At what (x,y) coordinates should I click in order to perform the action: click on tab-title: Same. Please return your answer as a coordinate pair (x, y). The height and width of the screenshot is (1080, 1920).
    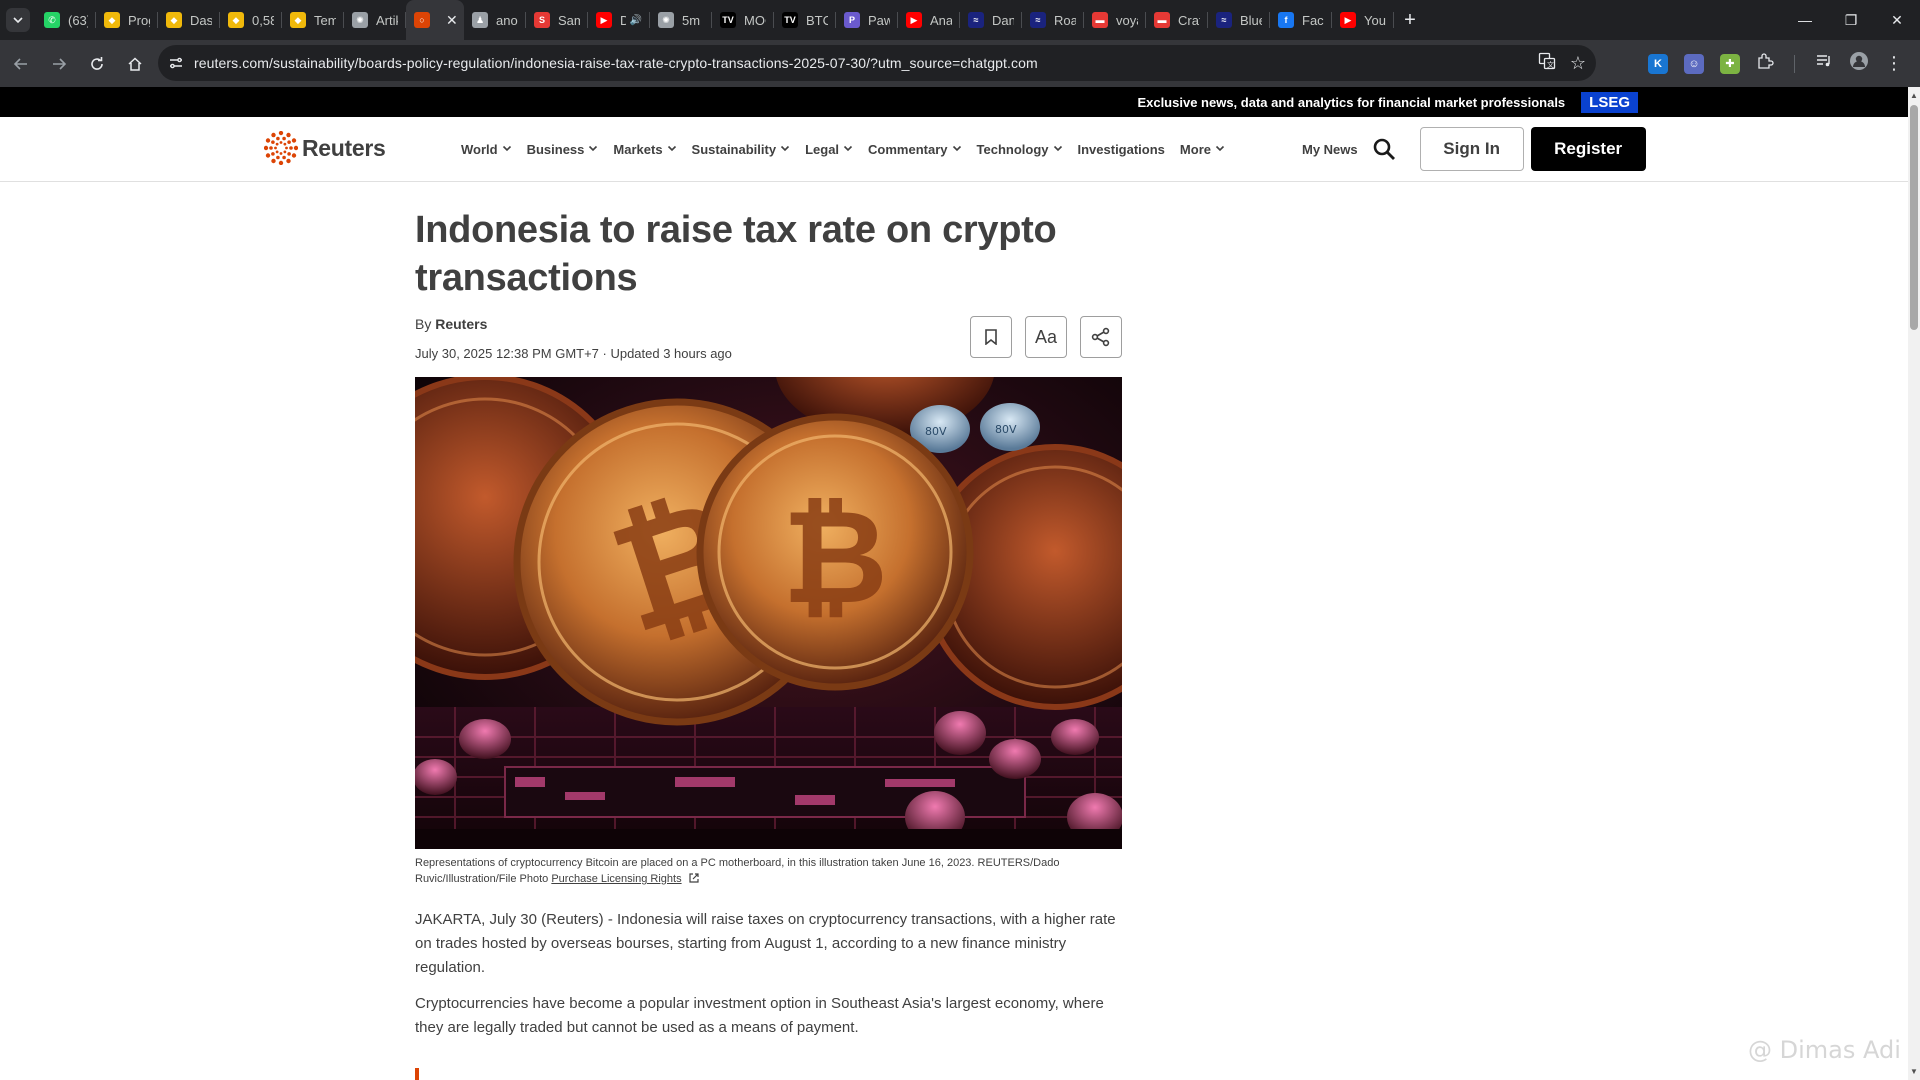
    Looking at the image, I should click on (569, 20).